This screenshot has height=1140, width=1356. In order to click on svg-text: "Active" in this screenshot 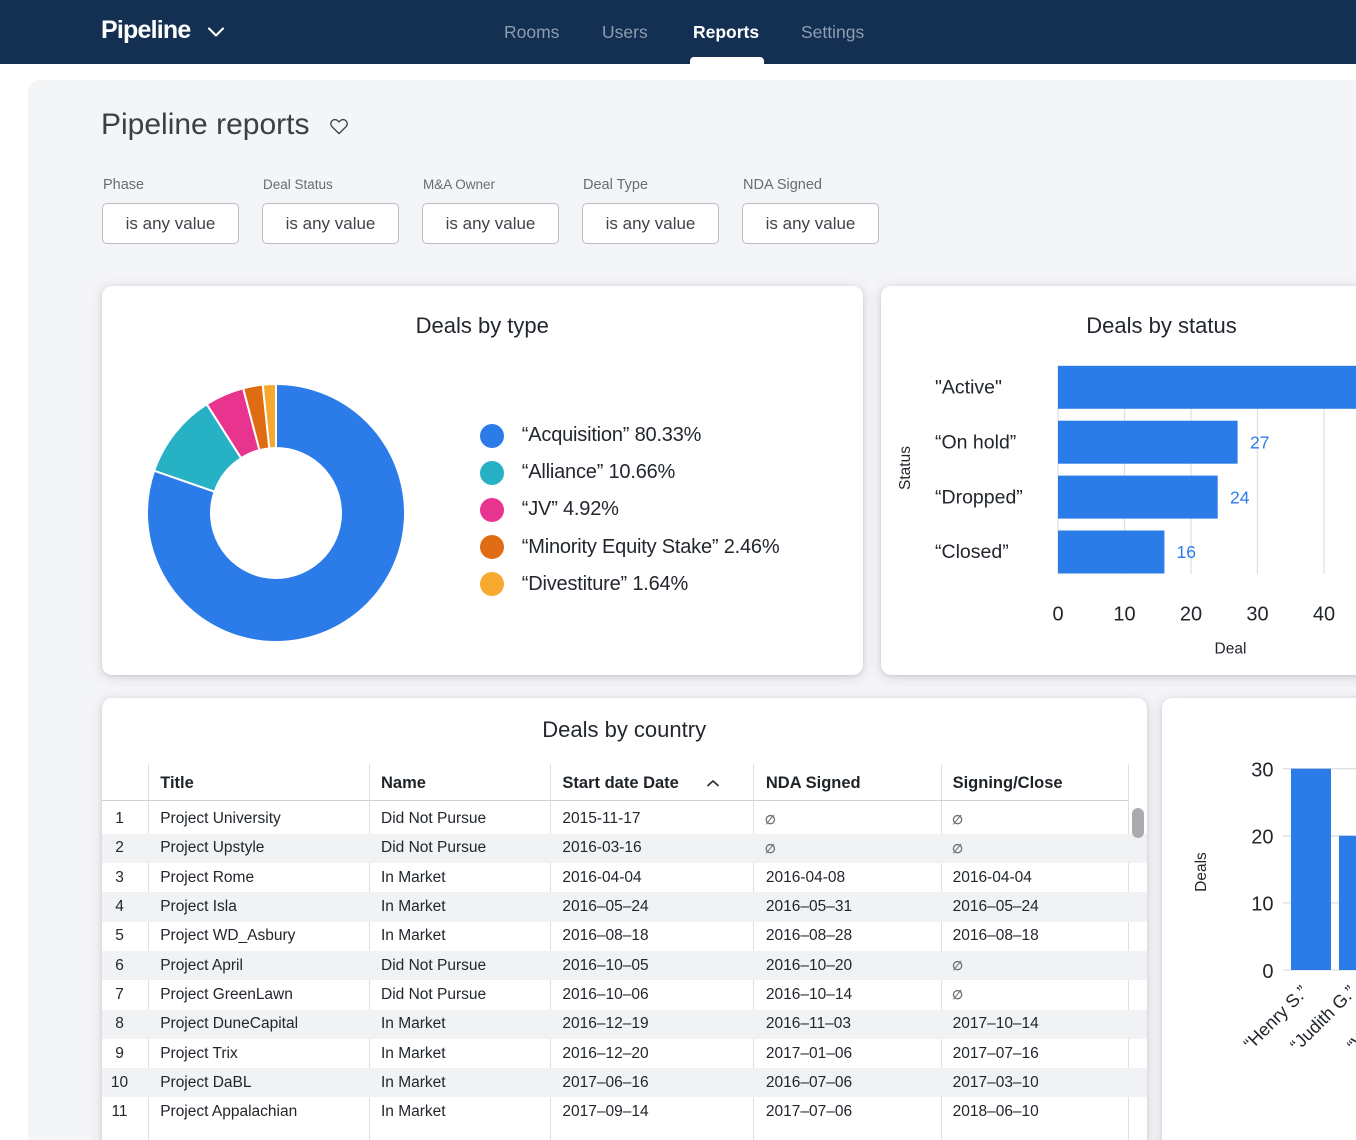, I will do `click(968, 388)`.